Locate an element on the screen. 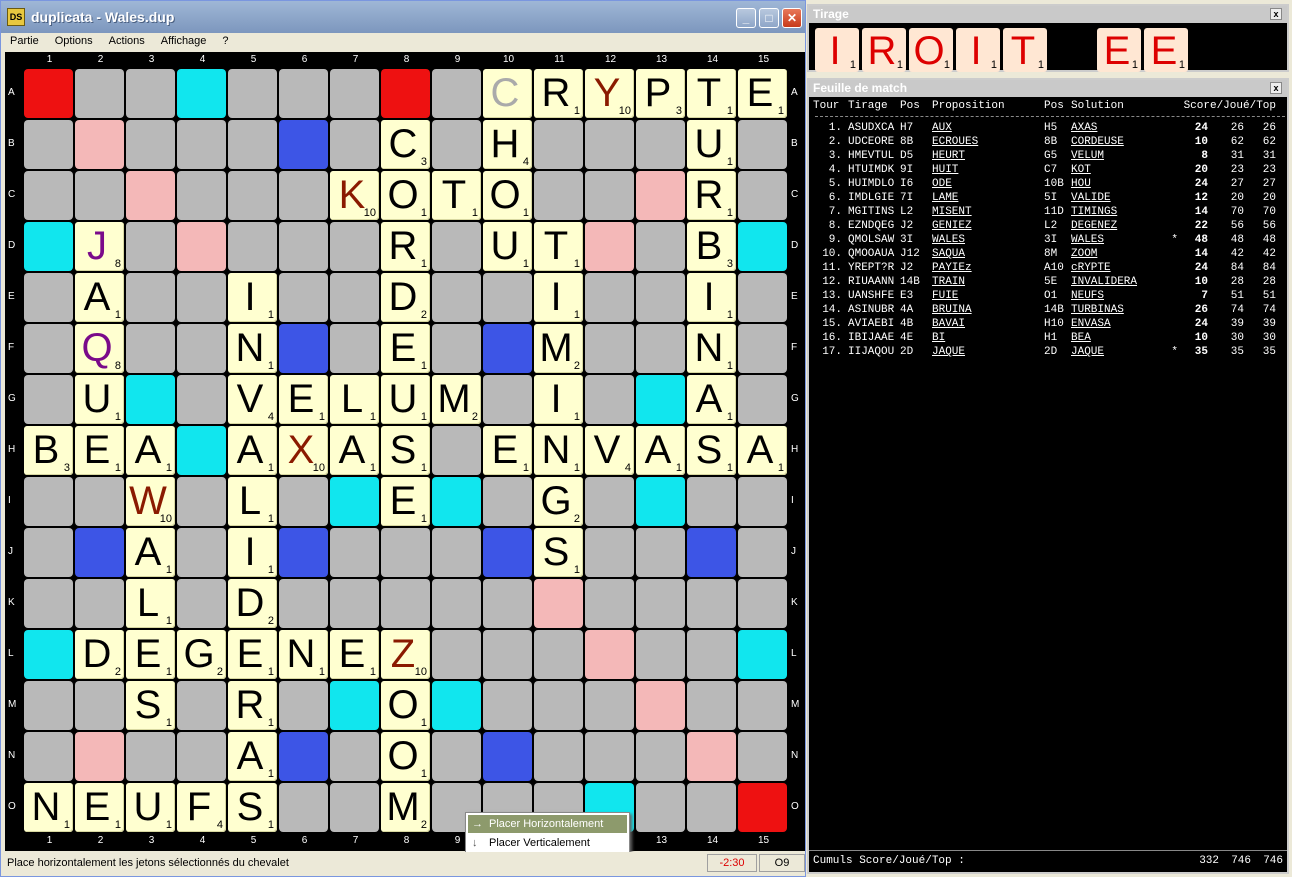 The image size is (1292, 877). rack-tile: O1 is located at coordinates (931, 50).